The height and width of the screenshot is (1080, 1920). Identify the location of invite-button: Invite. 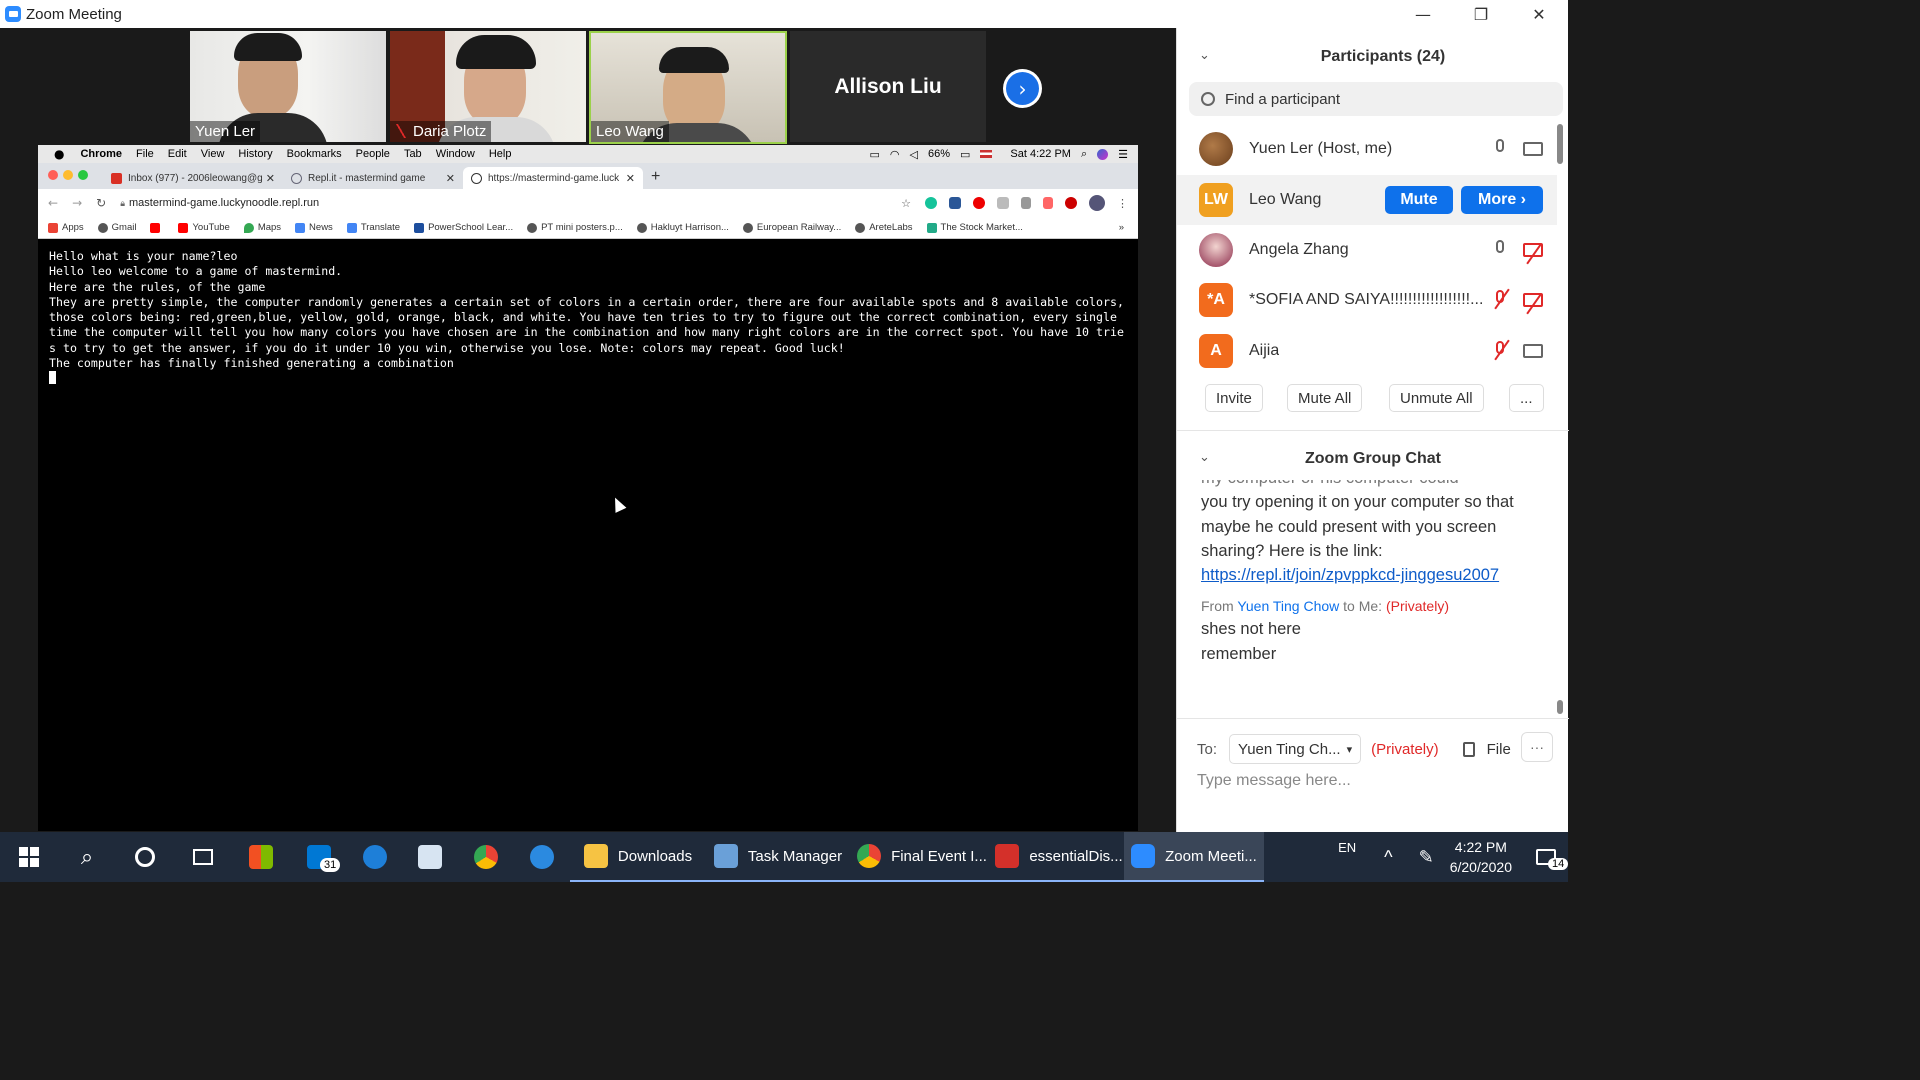
(1234, 398).